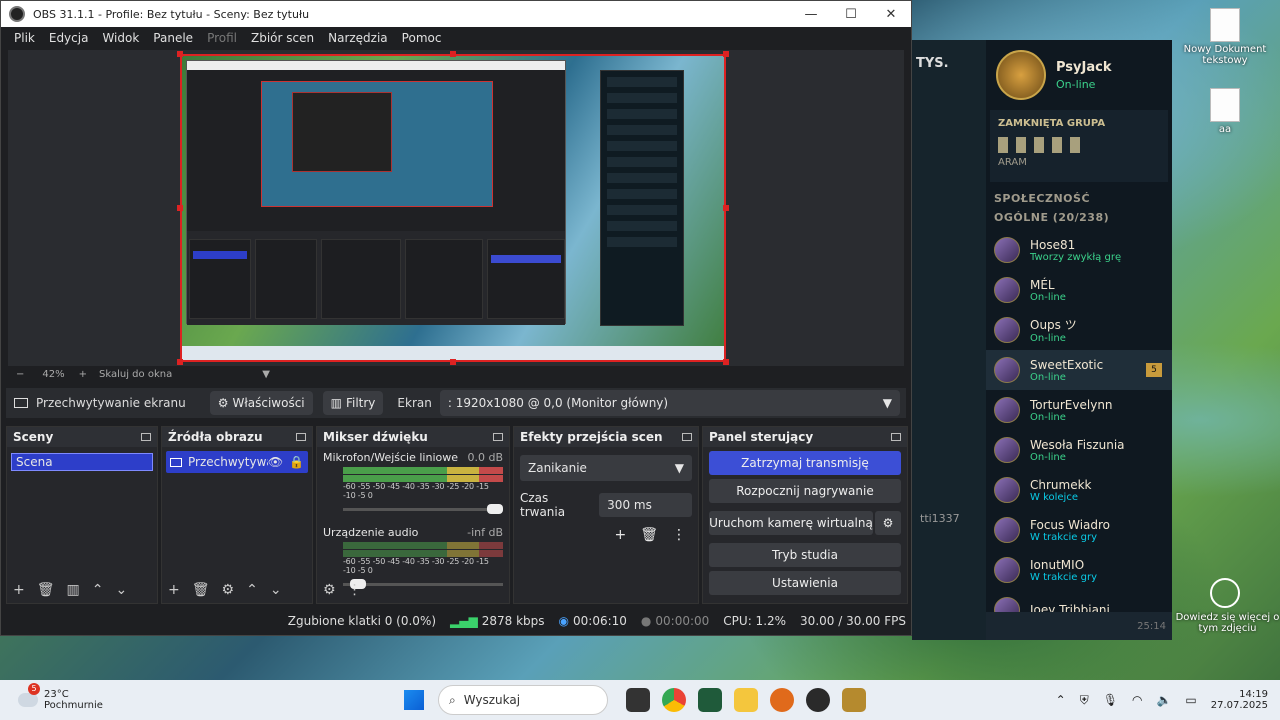  I want to click on menu-help: Pomoc, so click(422, 38).